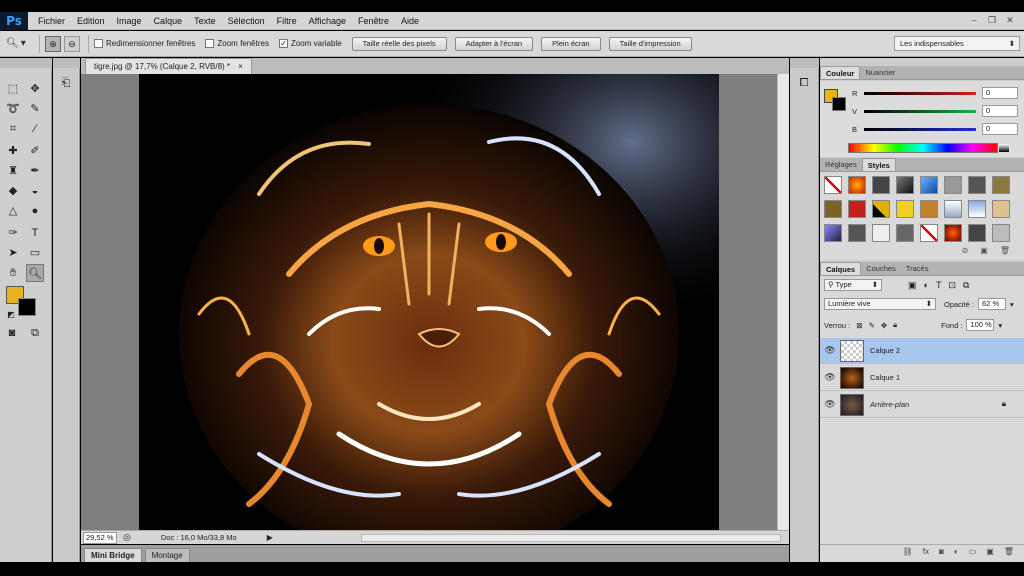  What do you see at coordinates (926, 551) in the screenshot?
I see `fx-icon: fx` at bounding box center [926, 551].